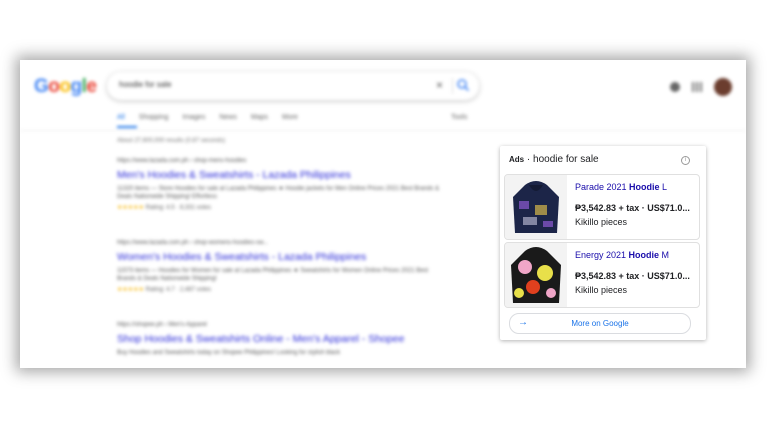 The width and height of the screenshot is (768, 428). I want to click on tab-maps: Maps, so click(259, 117).